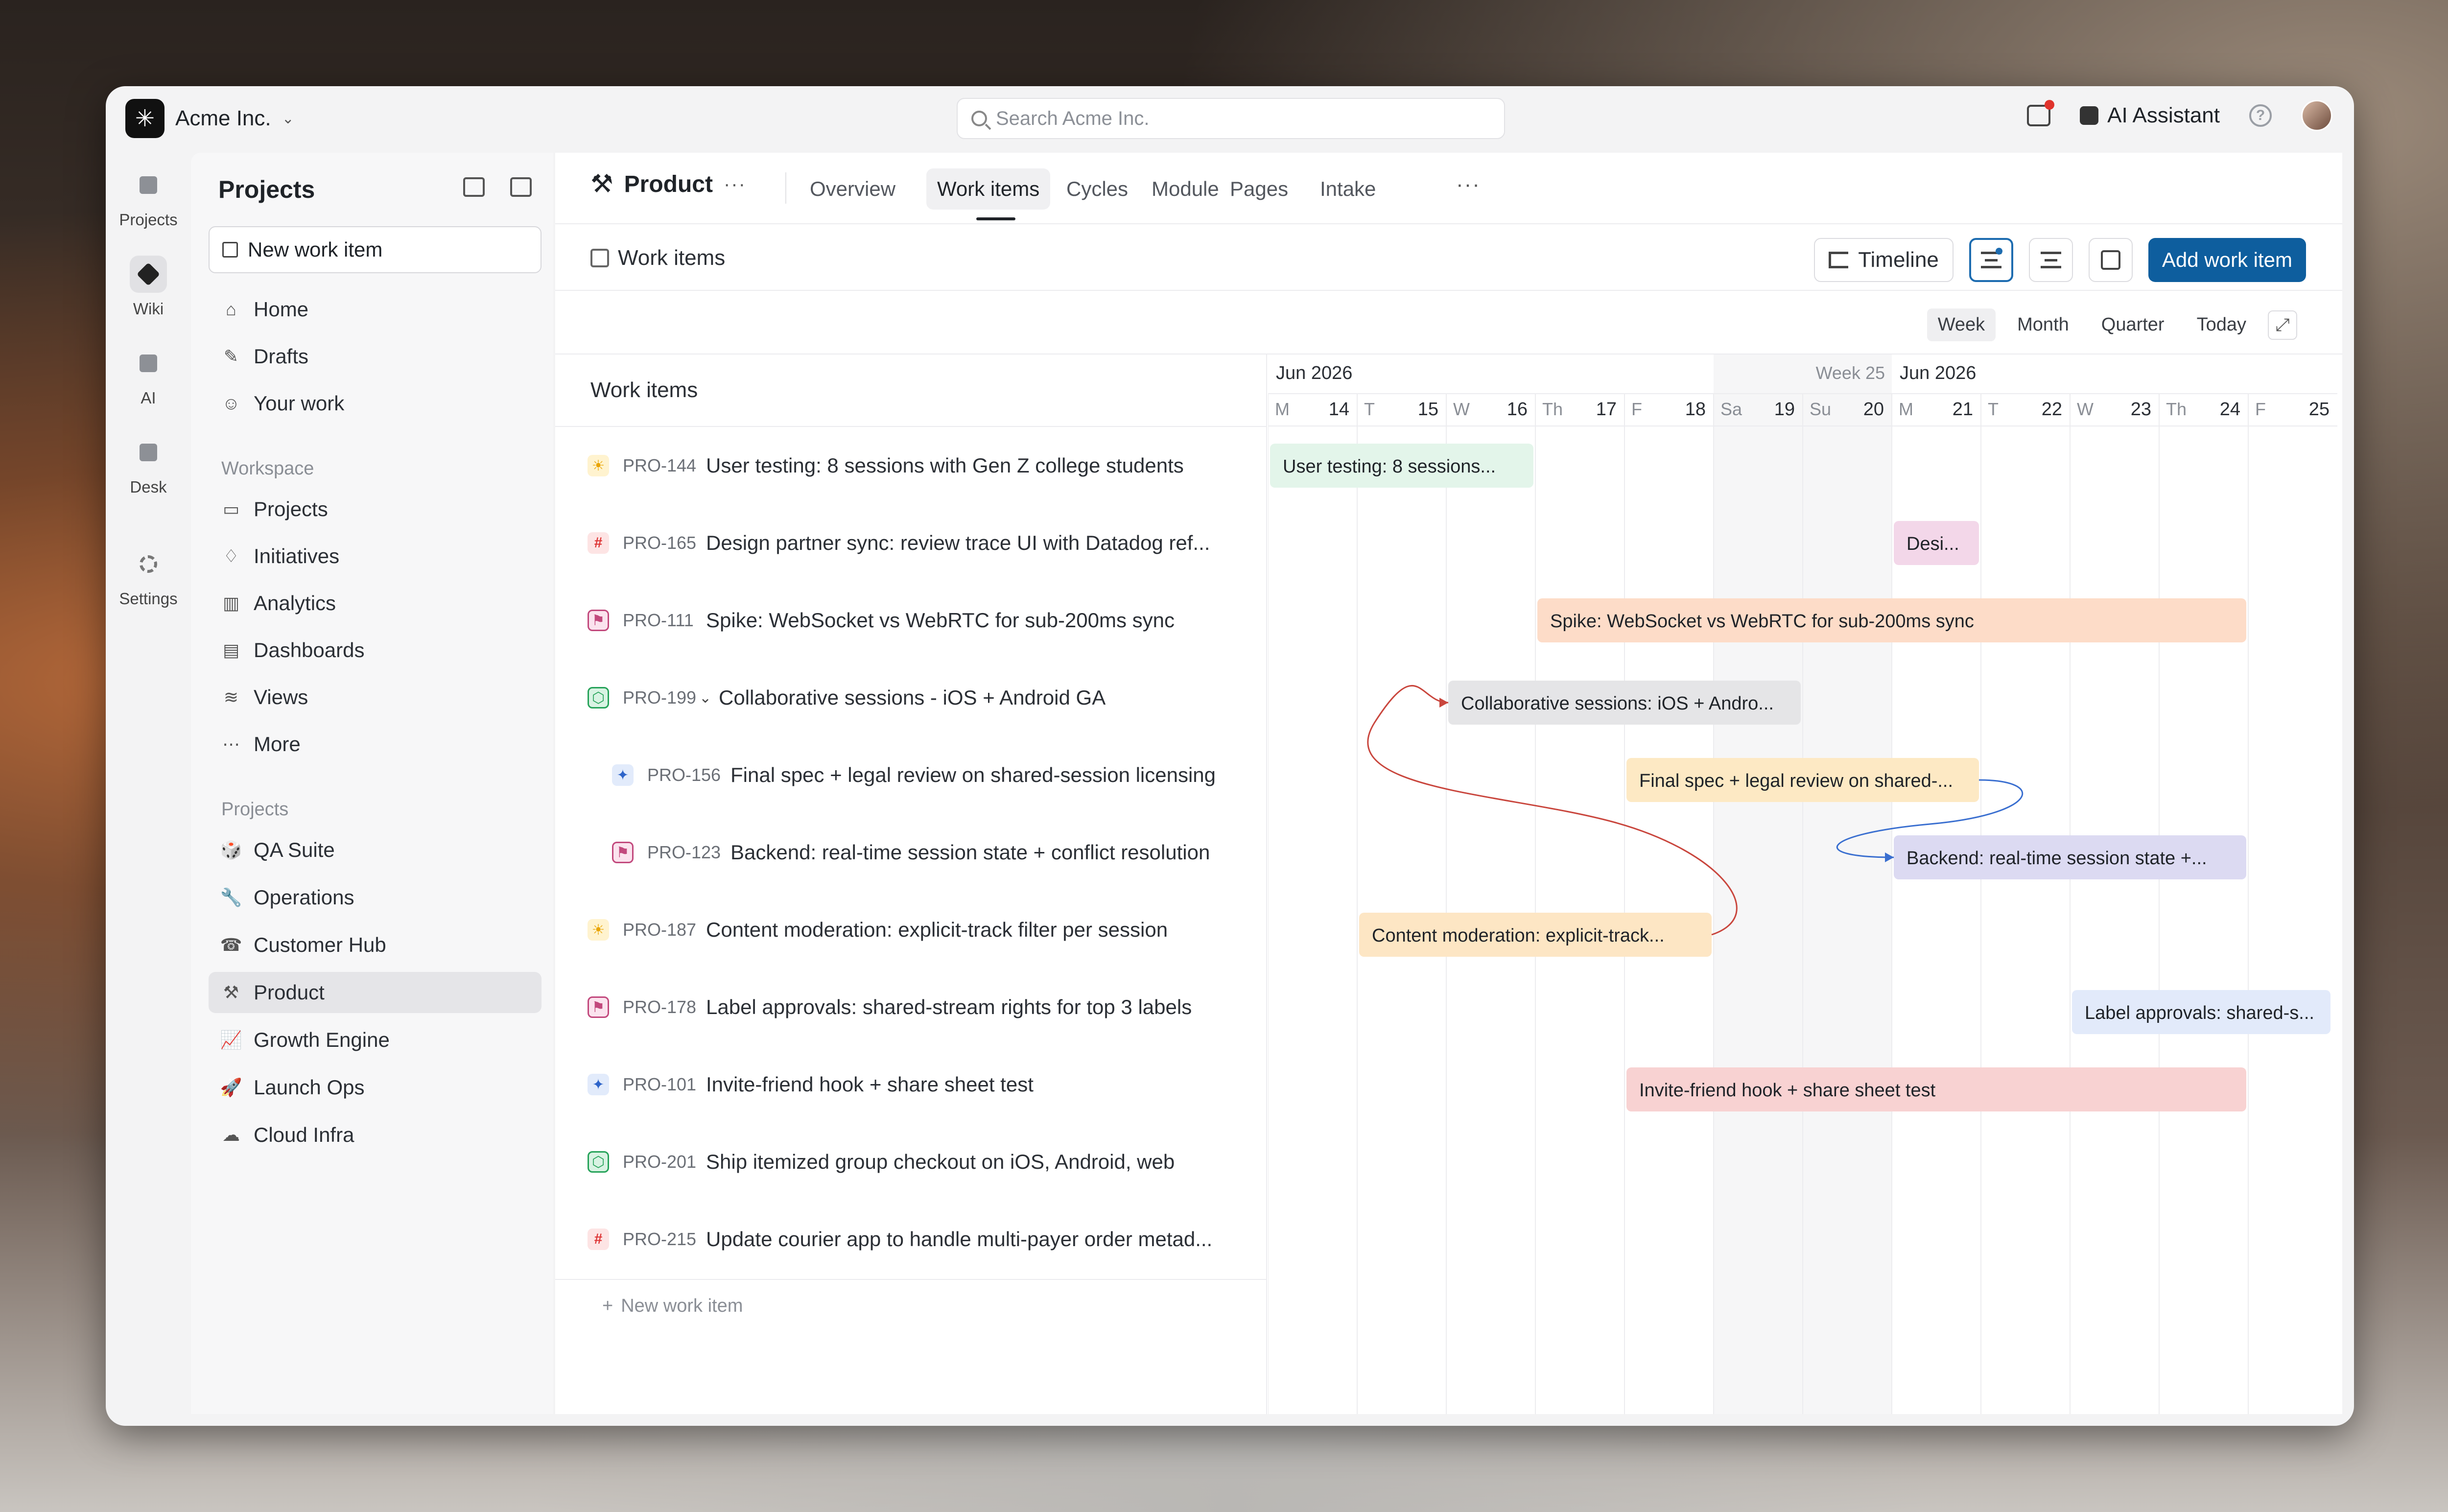 Image resolution: width=2448 pixels, height=1512 pixels. Describe the element at coordinates (148, 185) in the screenshot. I see `projects-icon` at that location.